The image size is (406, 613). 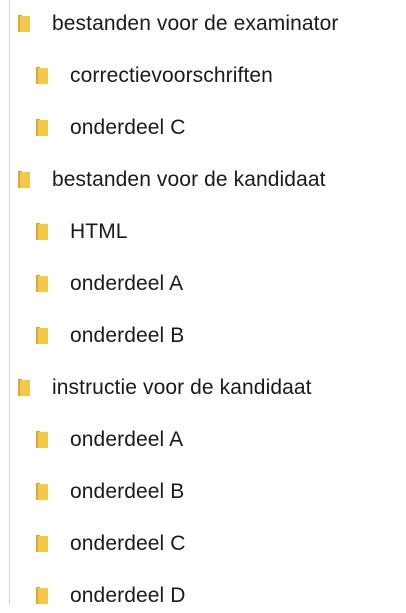 I want to click on tree-item-bestanden-voor-de-kandidaat: bestanden voor de kandidaat, so click(x=171, y=180).